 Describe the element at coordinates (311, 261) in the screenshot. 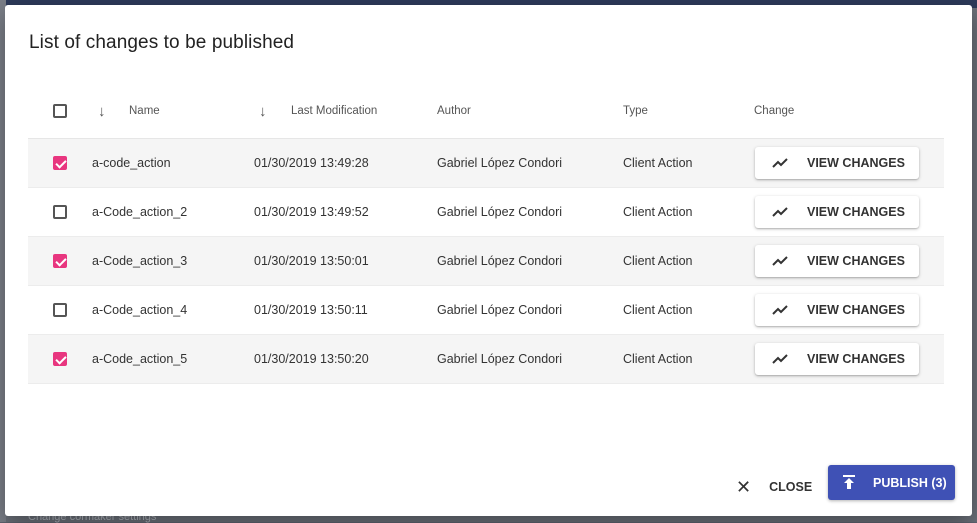

I see `row-last-modification: 01/30/2019 13:50:01` at that location.